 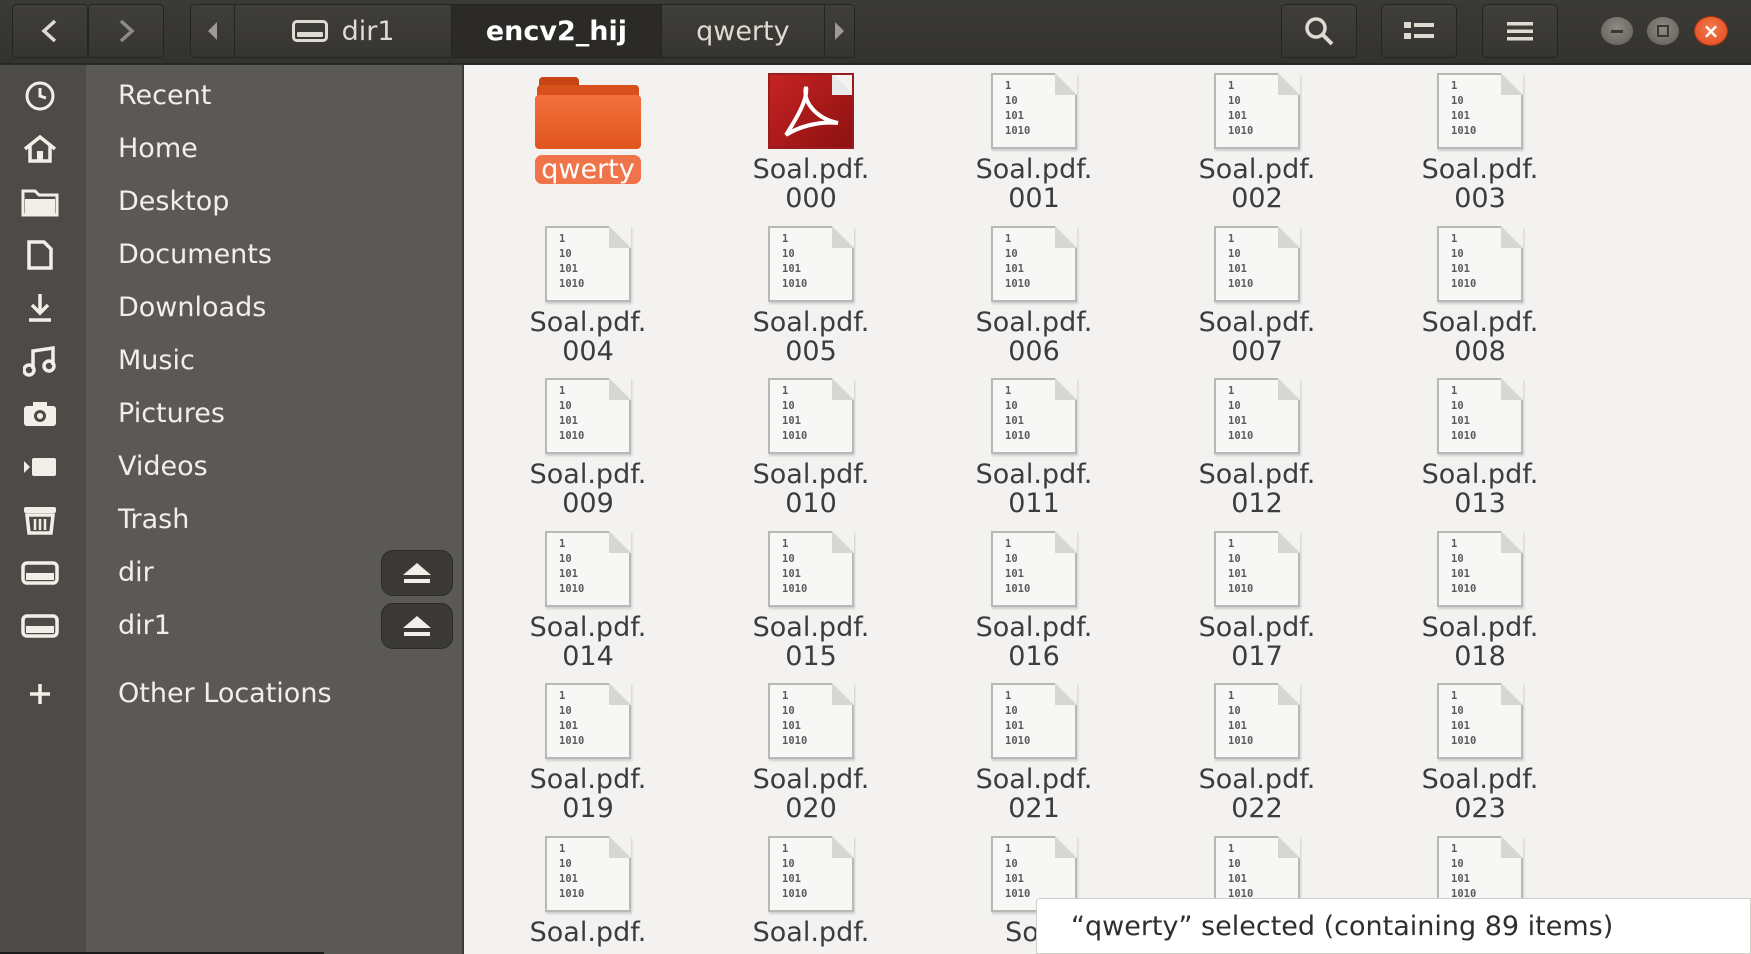 I want to click on file-name: Soal.pdf. 021, so click(x=1034, y=794).